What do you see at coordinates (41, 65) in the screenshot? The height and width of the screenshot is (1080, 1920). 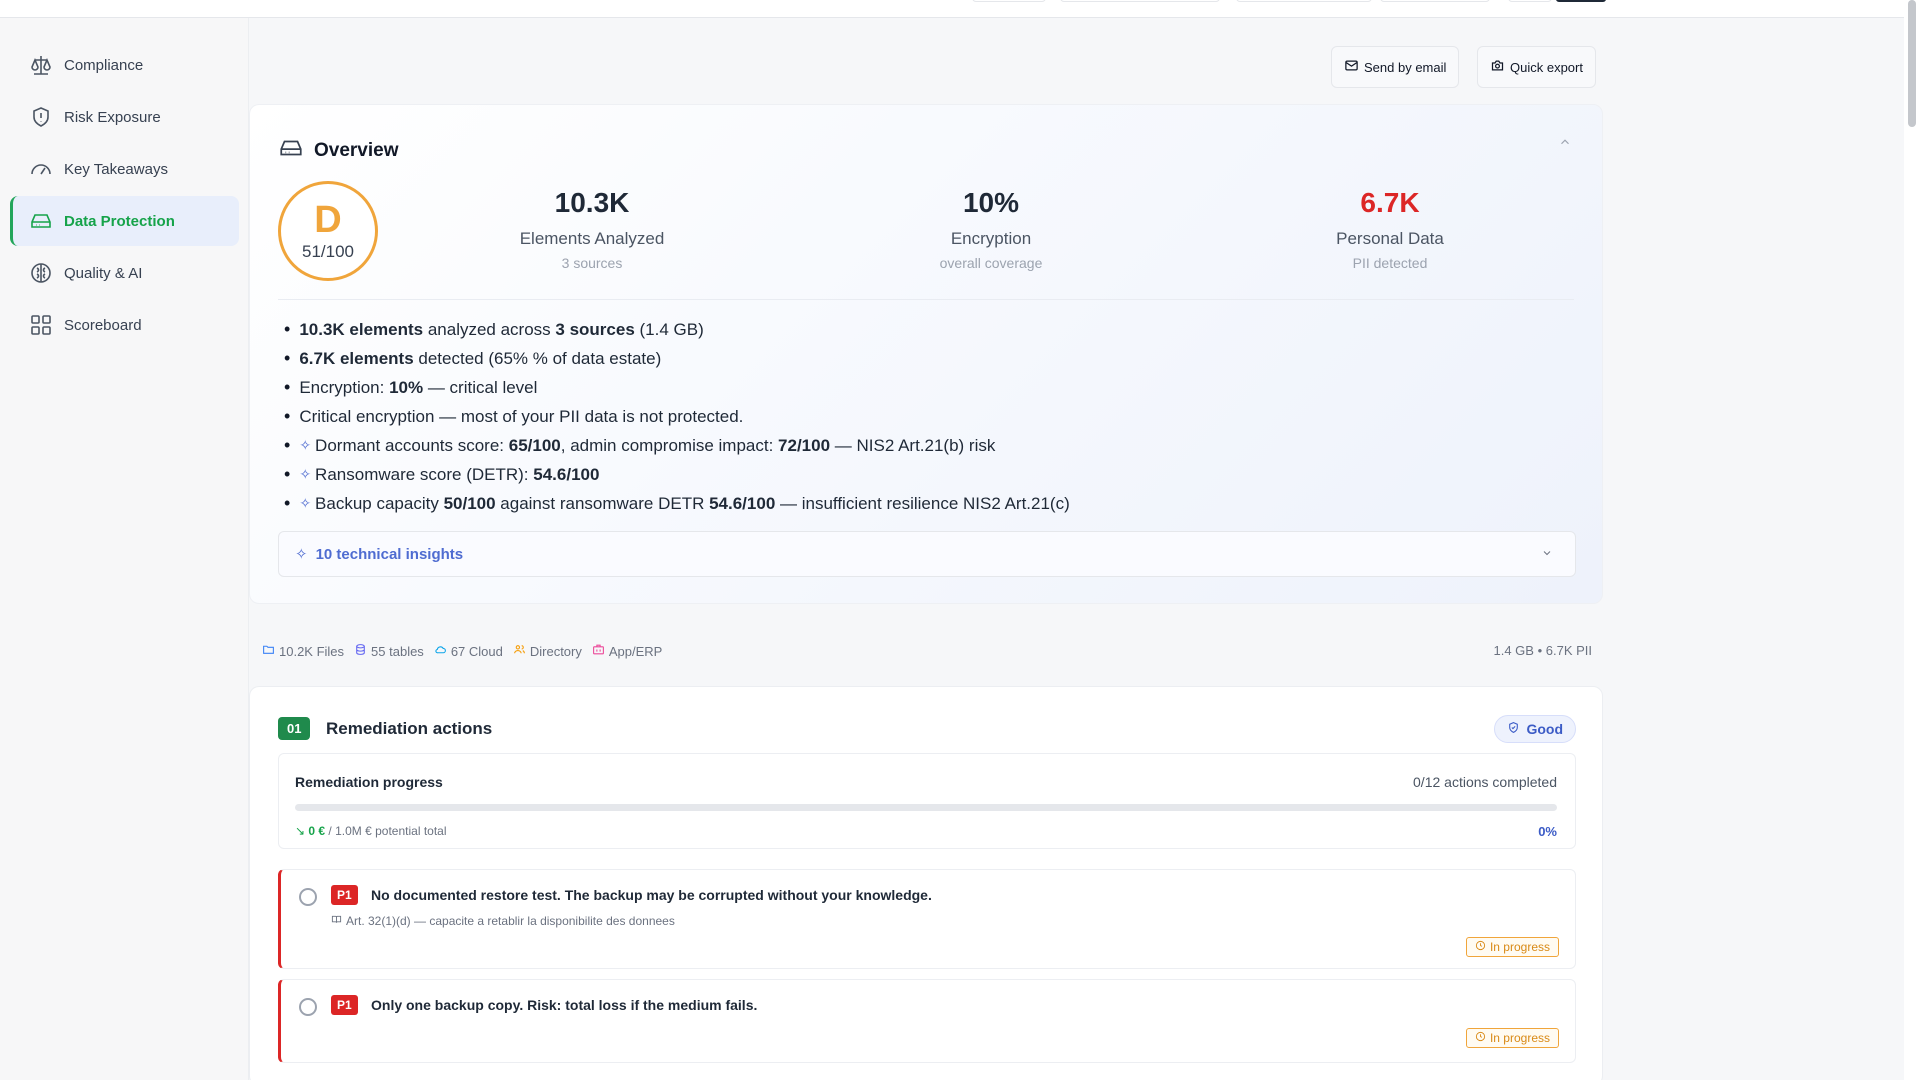 I see `scale-icon` at bounding box center [41, 65].